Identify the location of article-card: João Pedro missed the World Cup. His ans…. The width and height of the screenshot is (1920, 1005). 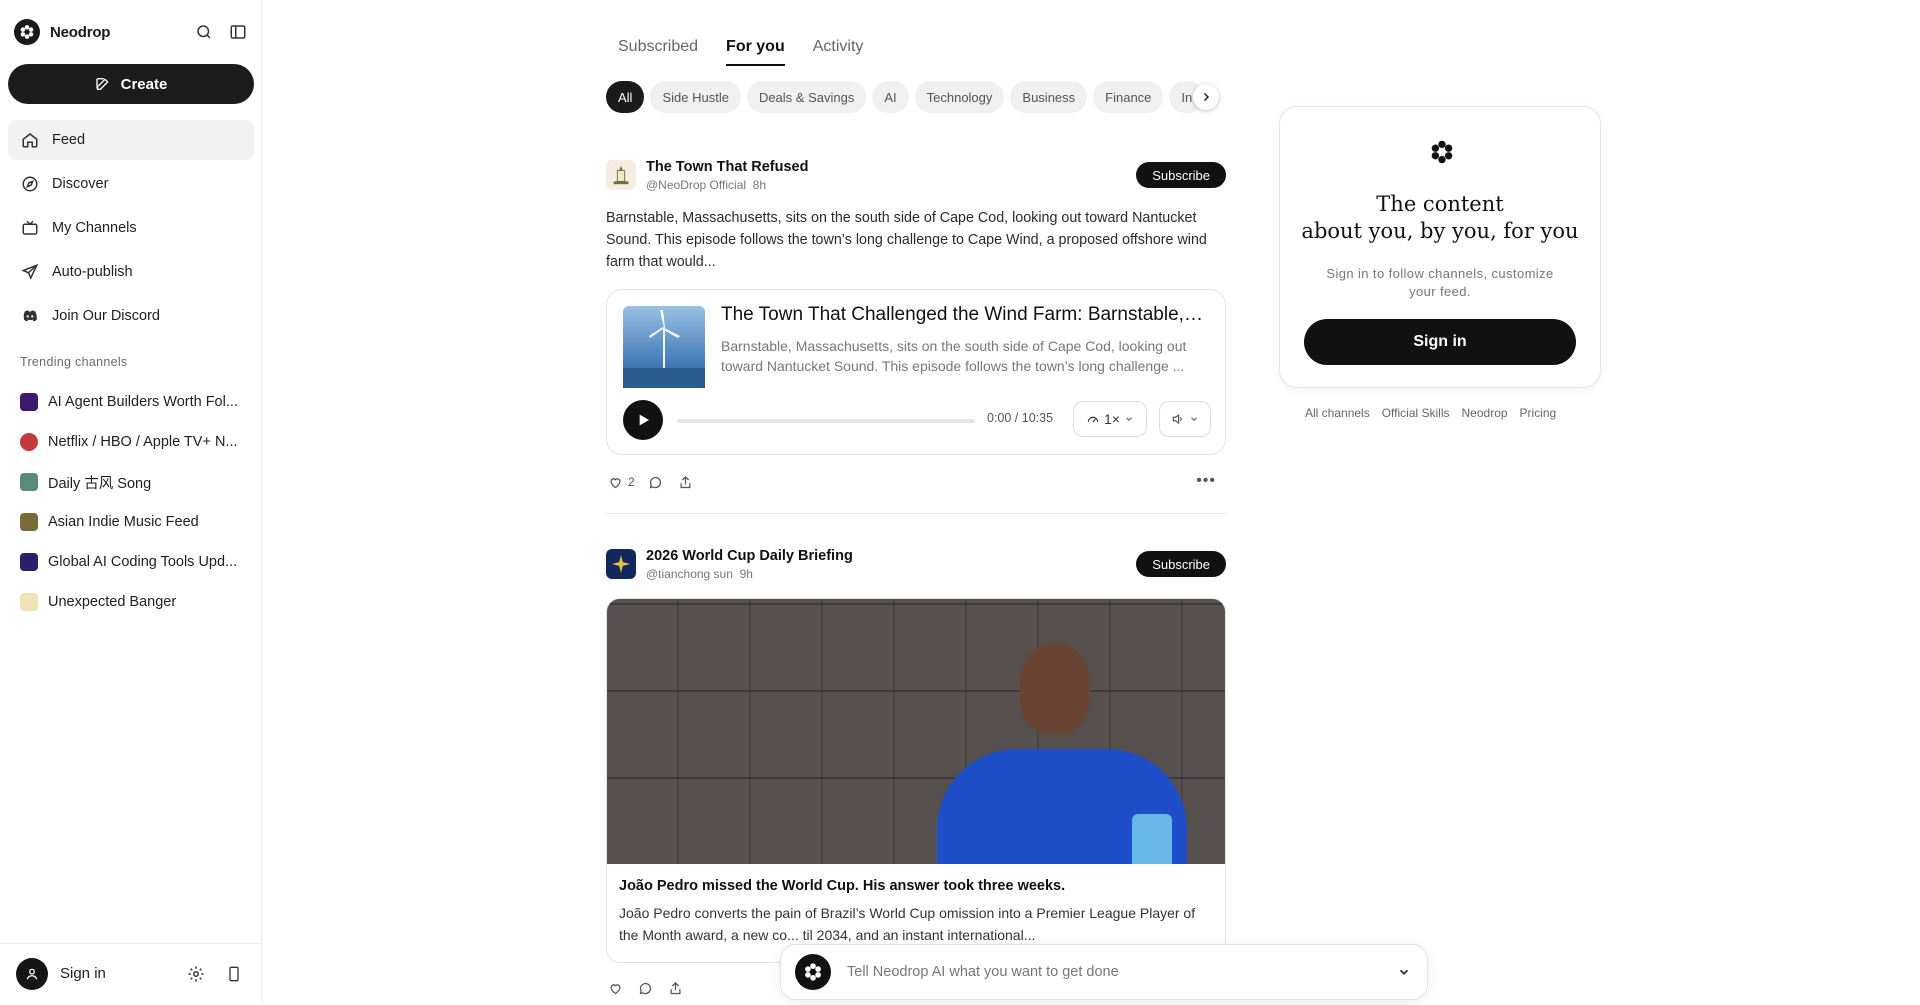
(916, 780).